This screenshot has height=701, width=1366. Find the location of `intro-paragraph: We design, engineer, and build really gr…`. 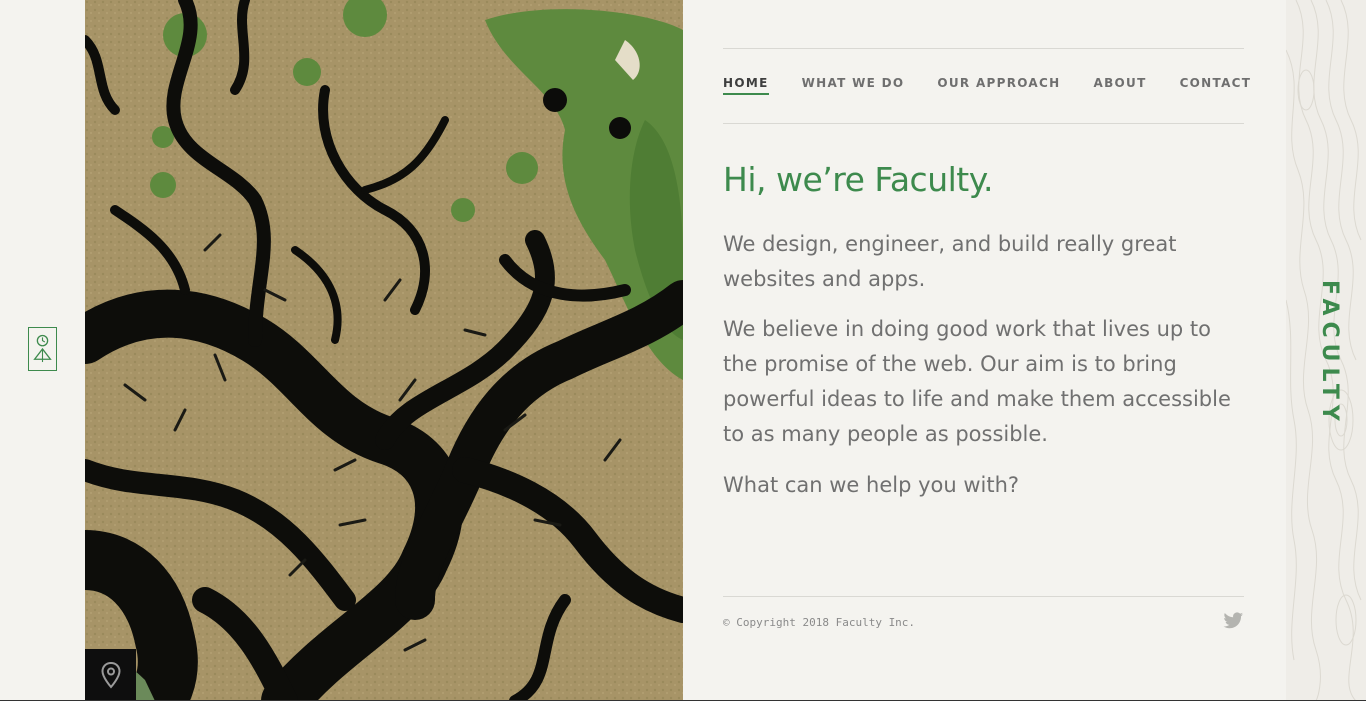

intro-paragraph: We design, engineer, and build really gr… is located at coordinates (950, 261).